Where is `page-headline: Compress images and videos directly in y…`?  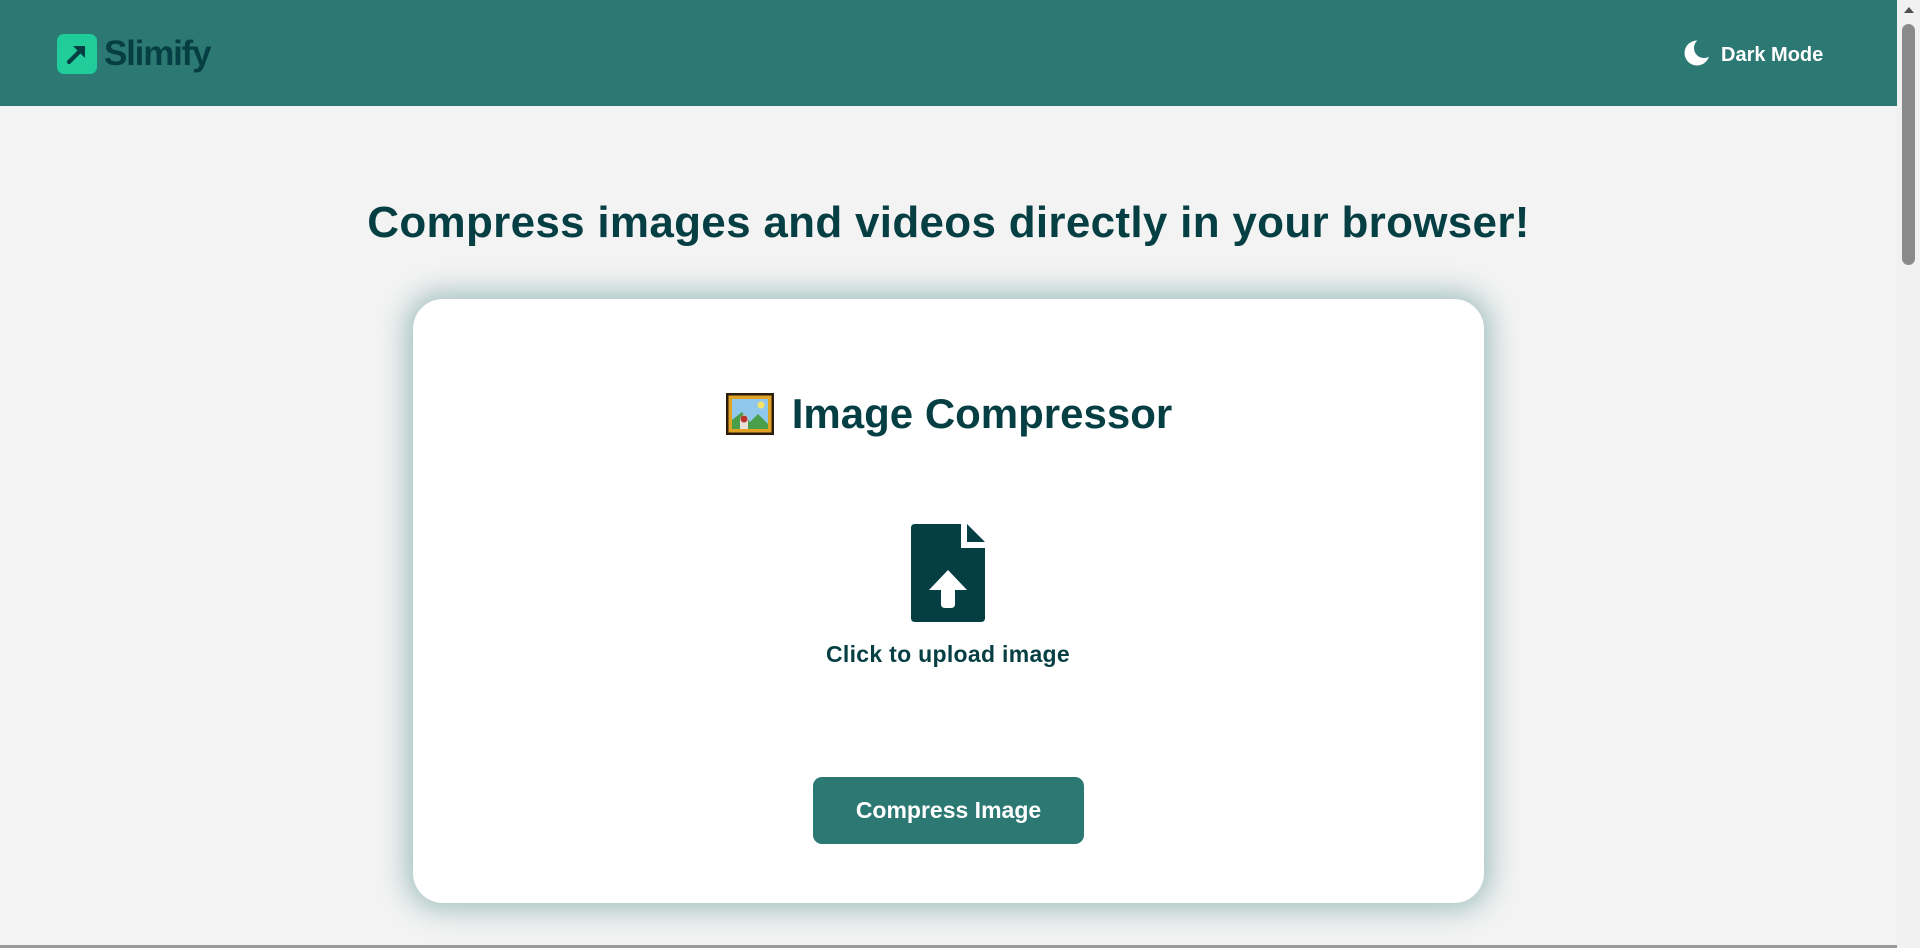 page-headline: Compress images and videos directly in y… is located at coordinates (948, 222).